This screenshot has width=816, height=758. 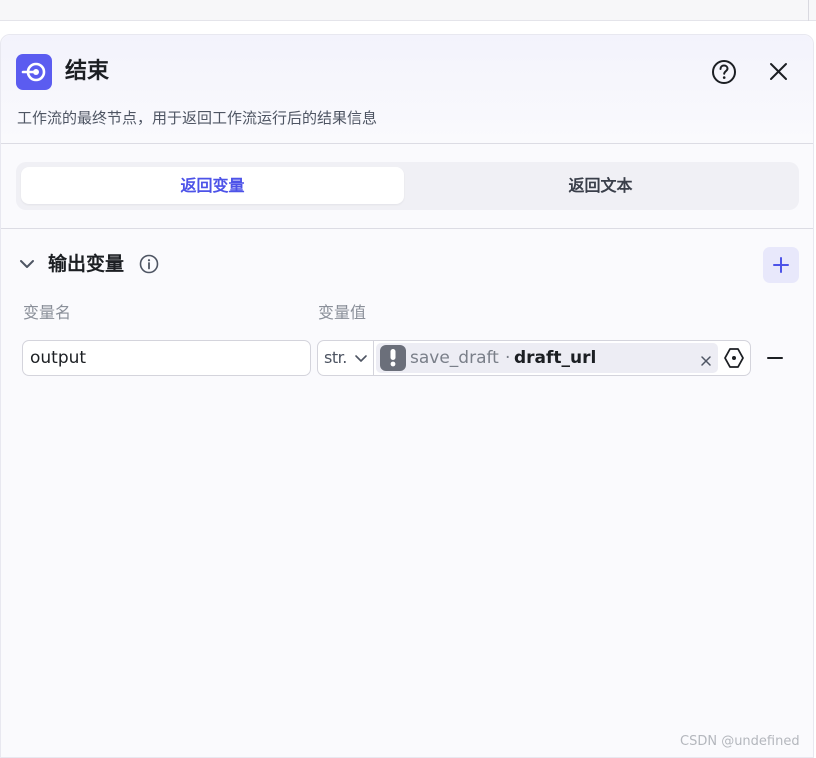 I want to click on collapse-section-button, so click(x=27, y=264).